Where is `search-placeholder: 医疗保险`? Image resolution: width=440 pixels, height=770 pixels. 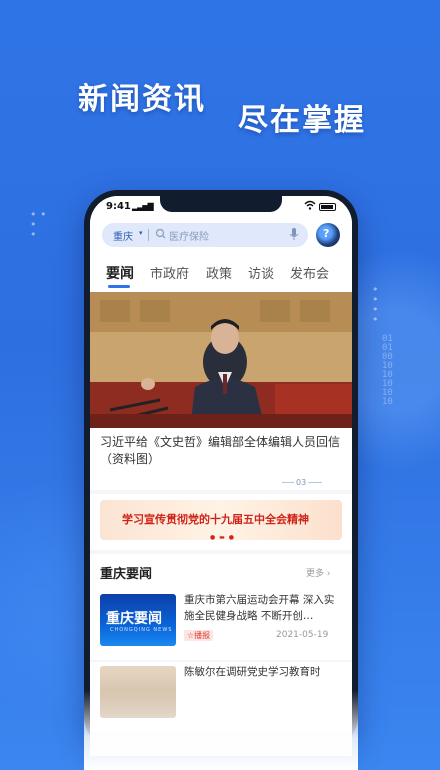 search-placeholder: 医疗保险 is located at coordinates (189, 237).